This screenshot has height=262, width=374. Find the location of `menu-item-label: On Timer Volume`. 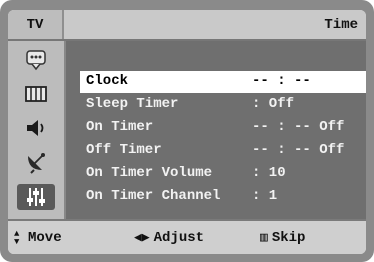

menu-item-label: On Timer Volume is located at coordinates (149, 173).